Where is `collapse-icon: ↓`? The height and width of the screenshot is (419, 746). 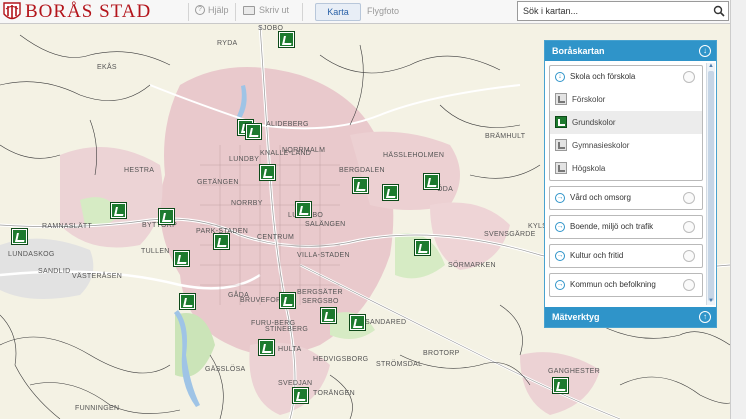 collapse-icon: ↓ is located at coordinates (705, 51).